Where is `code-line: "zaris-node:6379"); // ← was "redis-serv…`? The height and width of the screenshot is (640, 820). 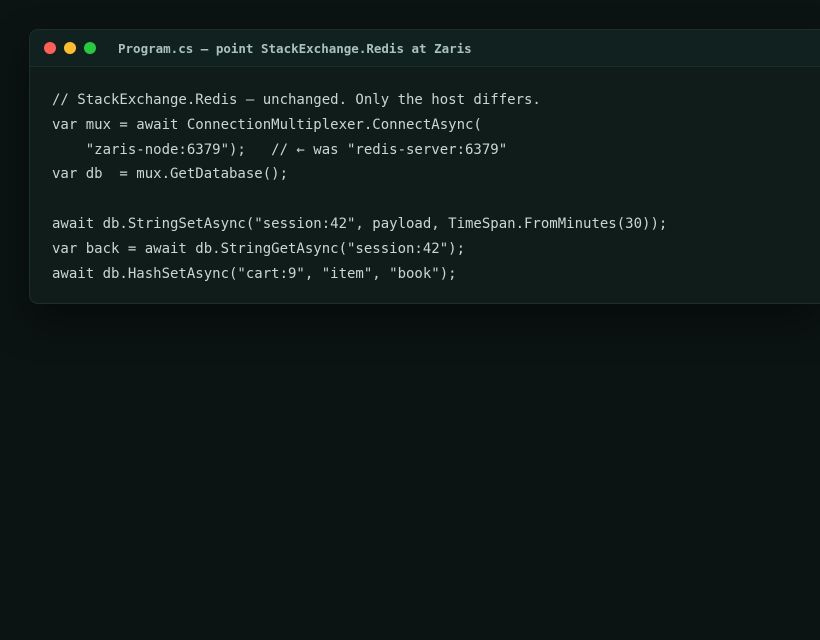 code-line: "zaris-node:6379"); // ← was "redis-serv… is located at coordinates (280, 149).